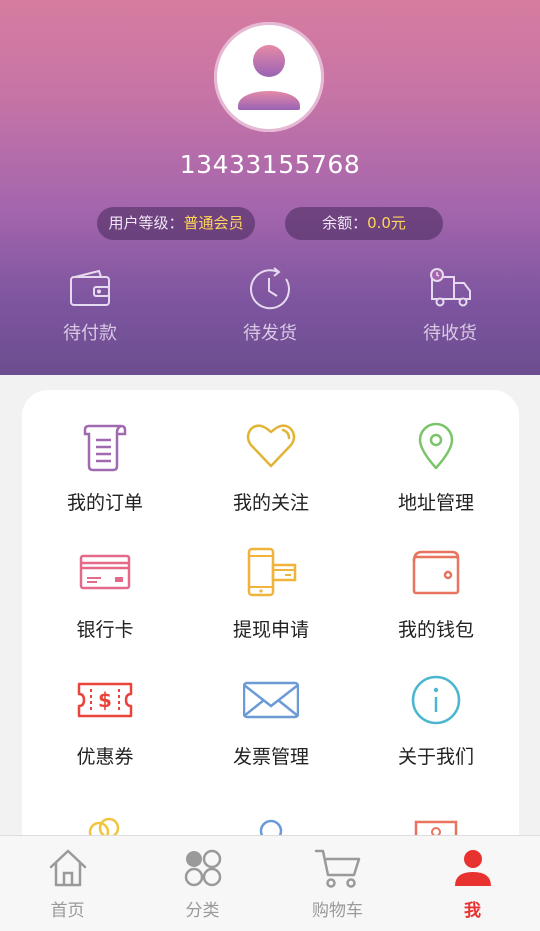 The height and width of the screenshot is (931, 540). What do you see at coordinates (270, 503) in the screenshot?
I see `menu-my-follows-label: 我的关注` at bounding box center [270, 503].